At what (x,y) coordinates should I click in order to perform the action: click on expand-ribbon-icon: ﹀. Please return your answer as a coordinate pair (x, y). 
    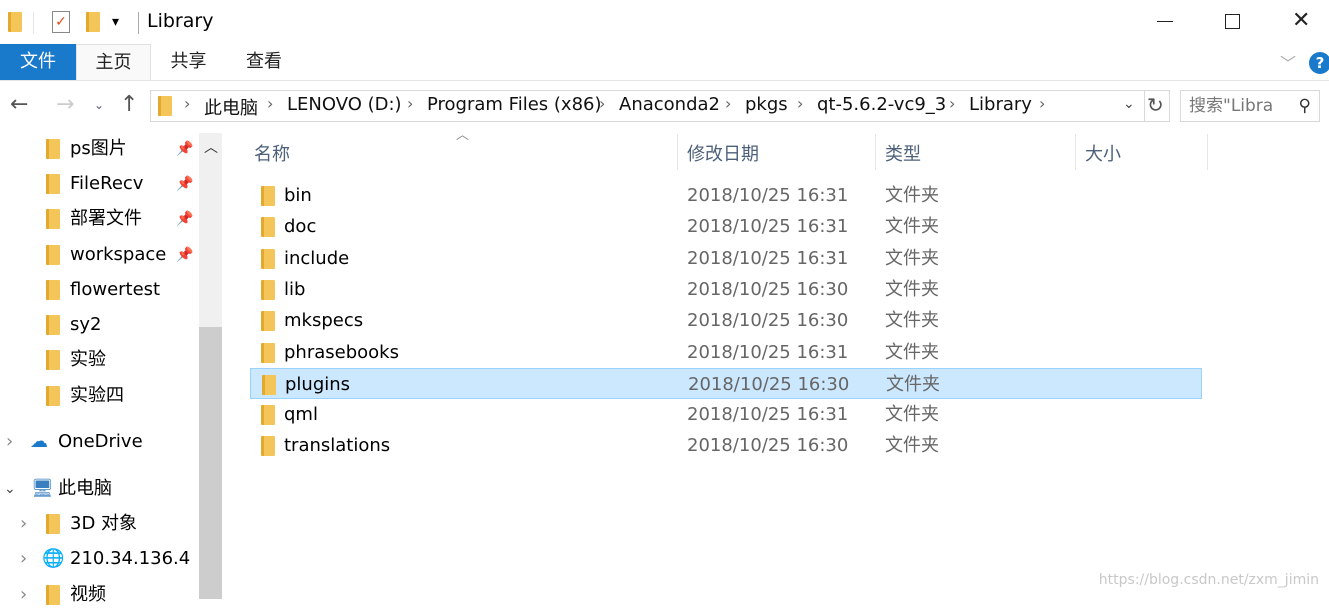
    Looking at the image, I should click on (1288, 62).